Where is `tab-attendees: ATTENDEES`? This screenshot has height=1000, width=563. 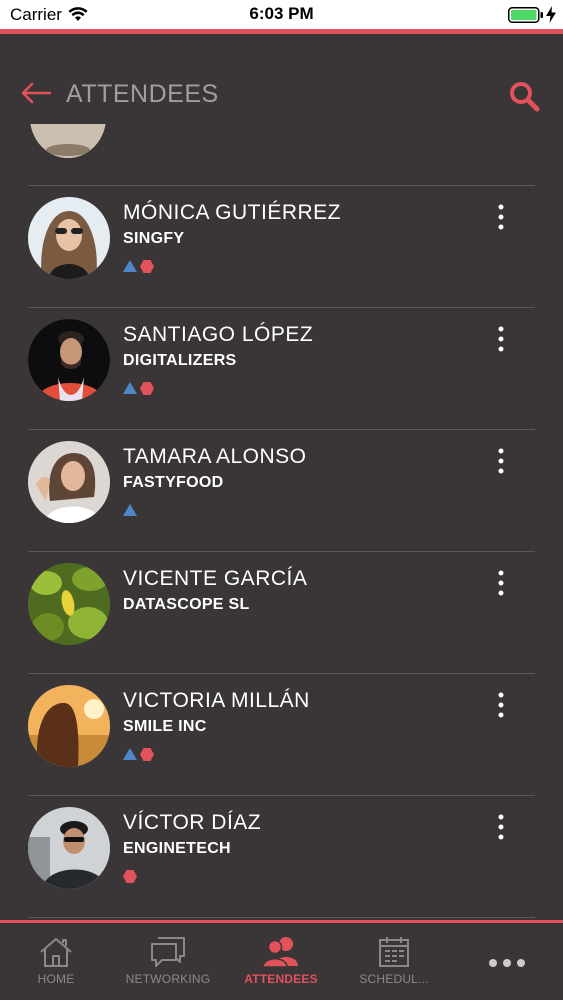
tab-attendees: ATTENDEES is located at coordinates (281, 961).